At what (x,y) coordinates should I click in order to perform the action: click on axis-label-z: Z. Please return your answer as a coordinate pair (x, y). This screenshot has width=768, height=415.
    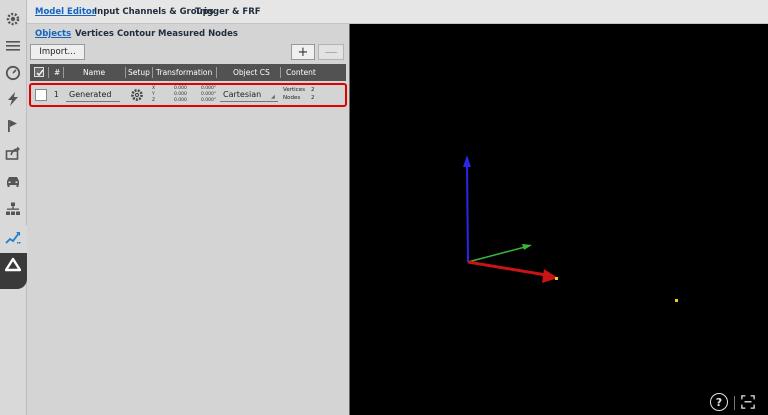
    Looking at the image, I should click on (154, 100).